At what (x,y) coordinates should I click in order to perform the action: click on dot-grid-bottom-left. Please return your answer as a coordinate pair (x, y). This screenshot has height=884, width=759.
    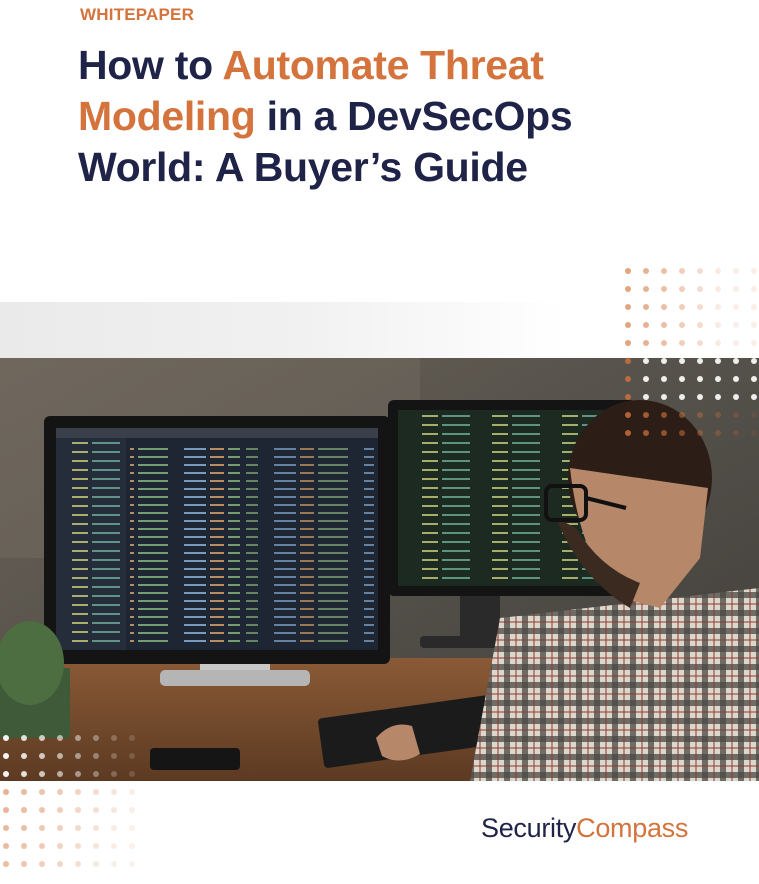
    Looking at the image, I should click on (69, 801).